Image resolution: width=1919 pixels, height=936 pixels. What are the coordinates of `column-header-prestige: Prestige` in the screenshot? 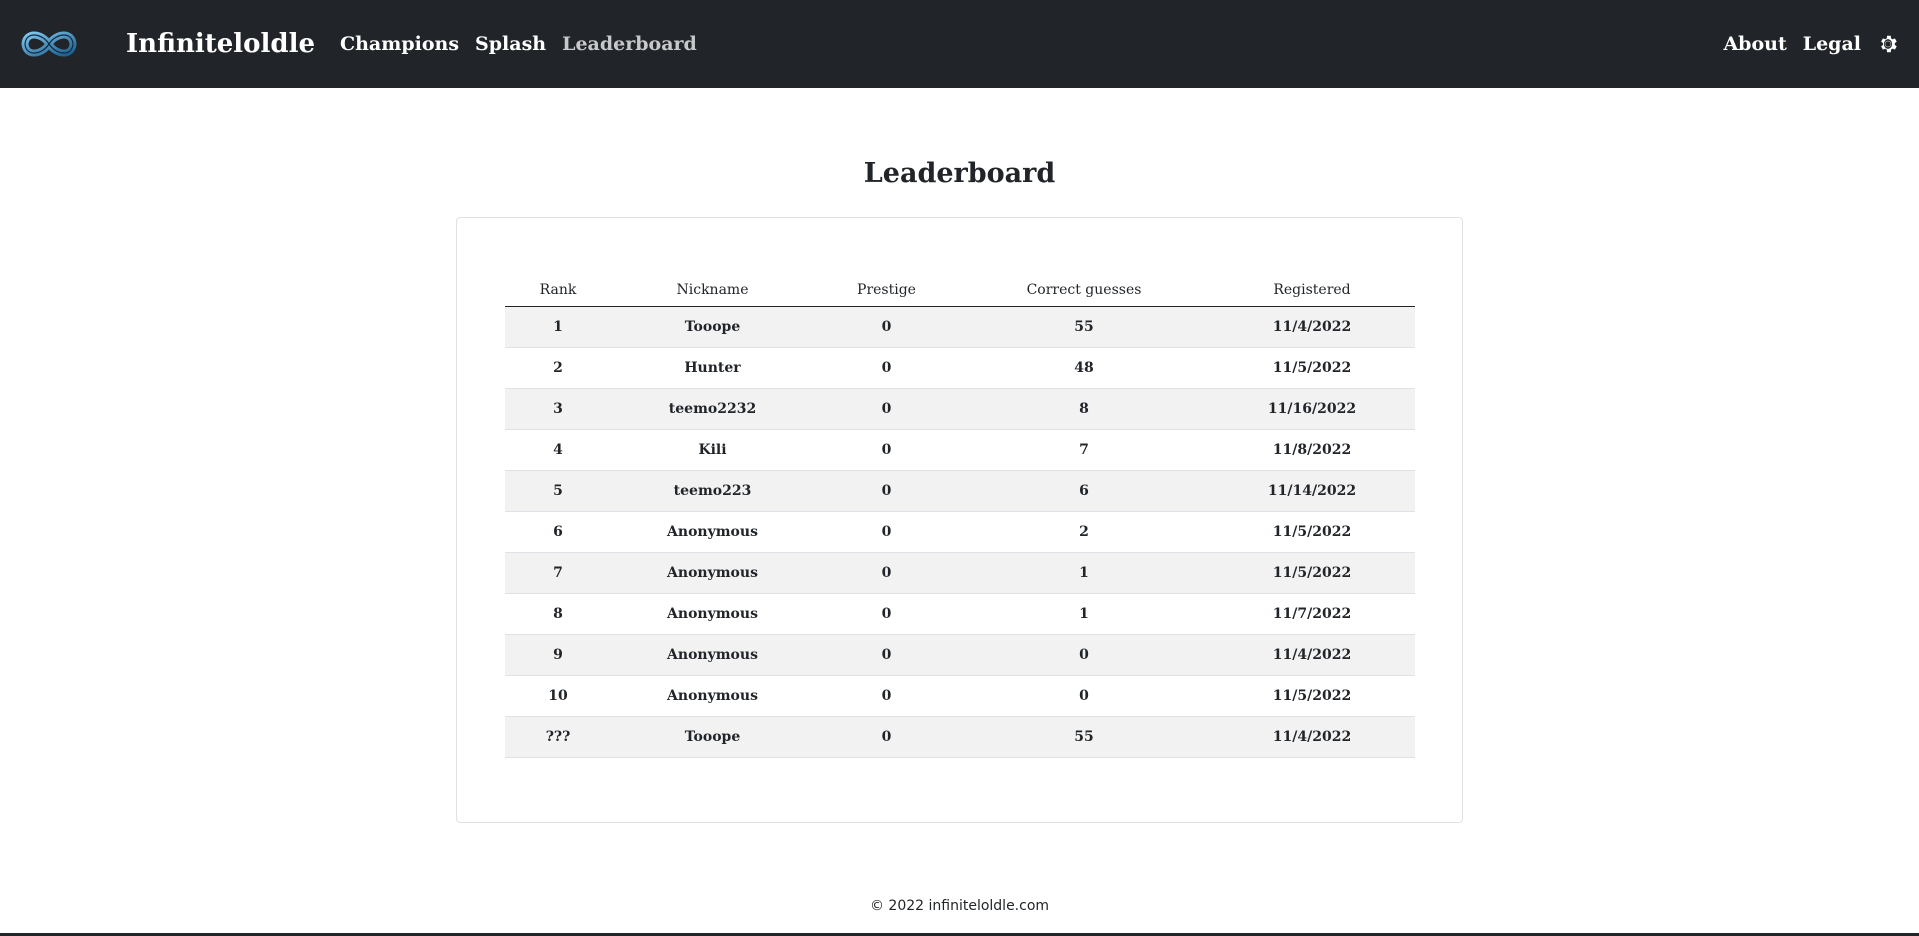 It's located at (886, 290).